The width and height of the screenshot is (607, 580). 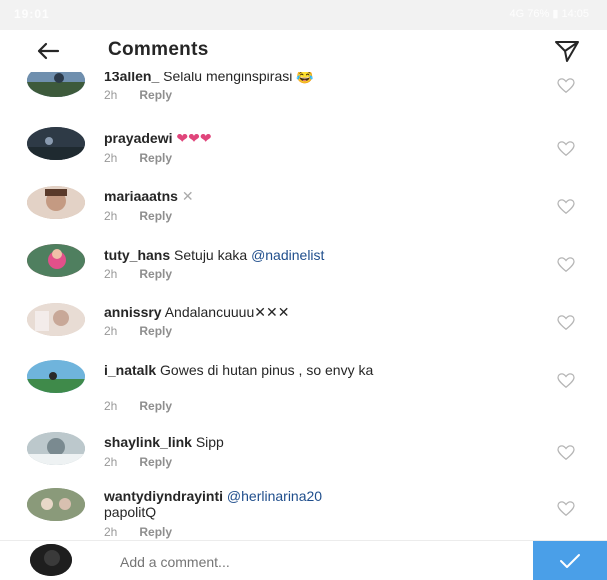 What do you see at coordinates (303, 15) in the screenshot?
I see `status-bar: 19:01 4G 76% ▮ 14:05` at bounding box center [303, 15].